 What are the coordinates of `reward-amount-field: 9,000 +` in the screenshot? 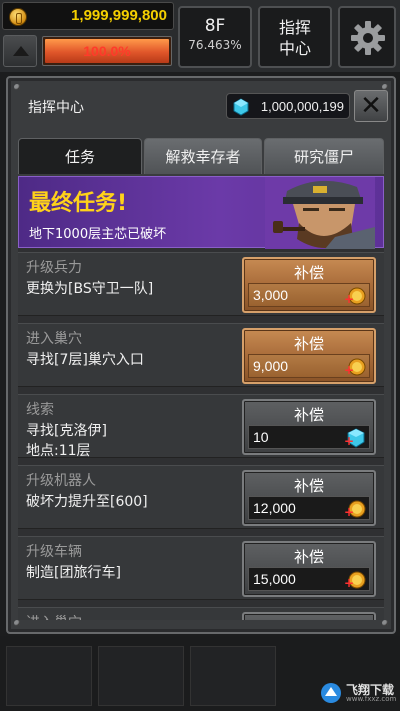 It's located at (309, 366).